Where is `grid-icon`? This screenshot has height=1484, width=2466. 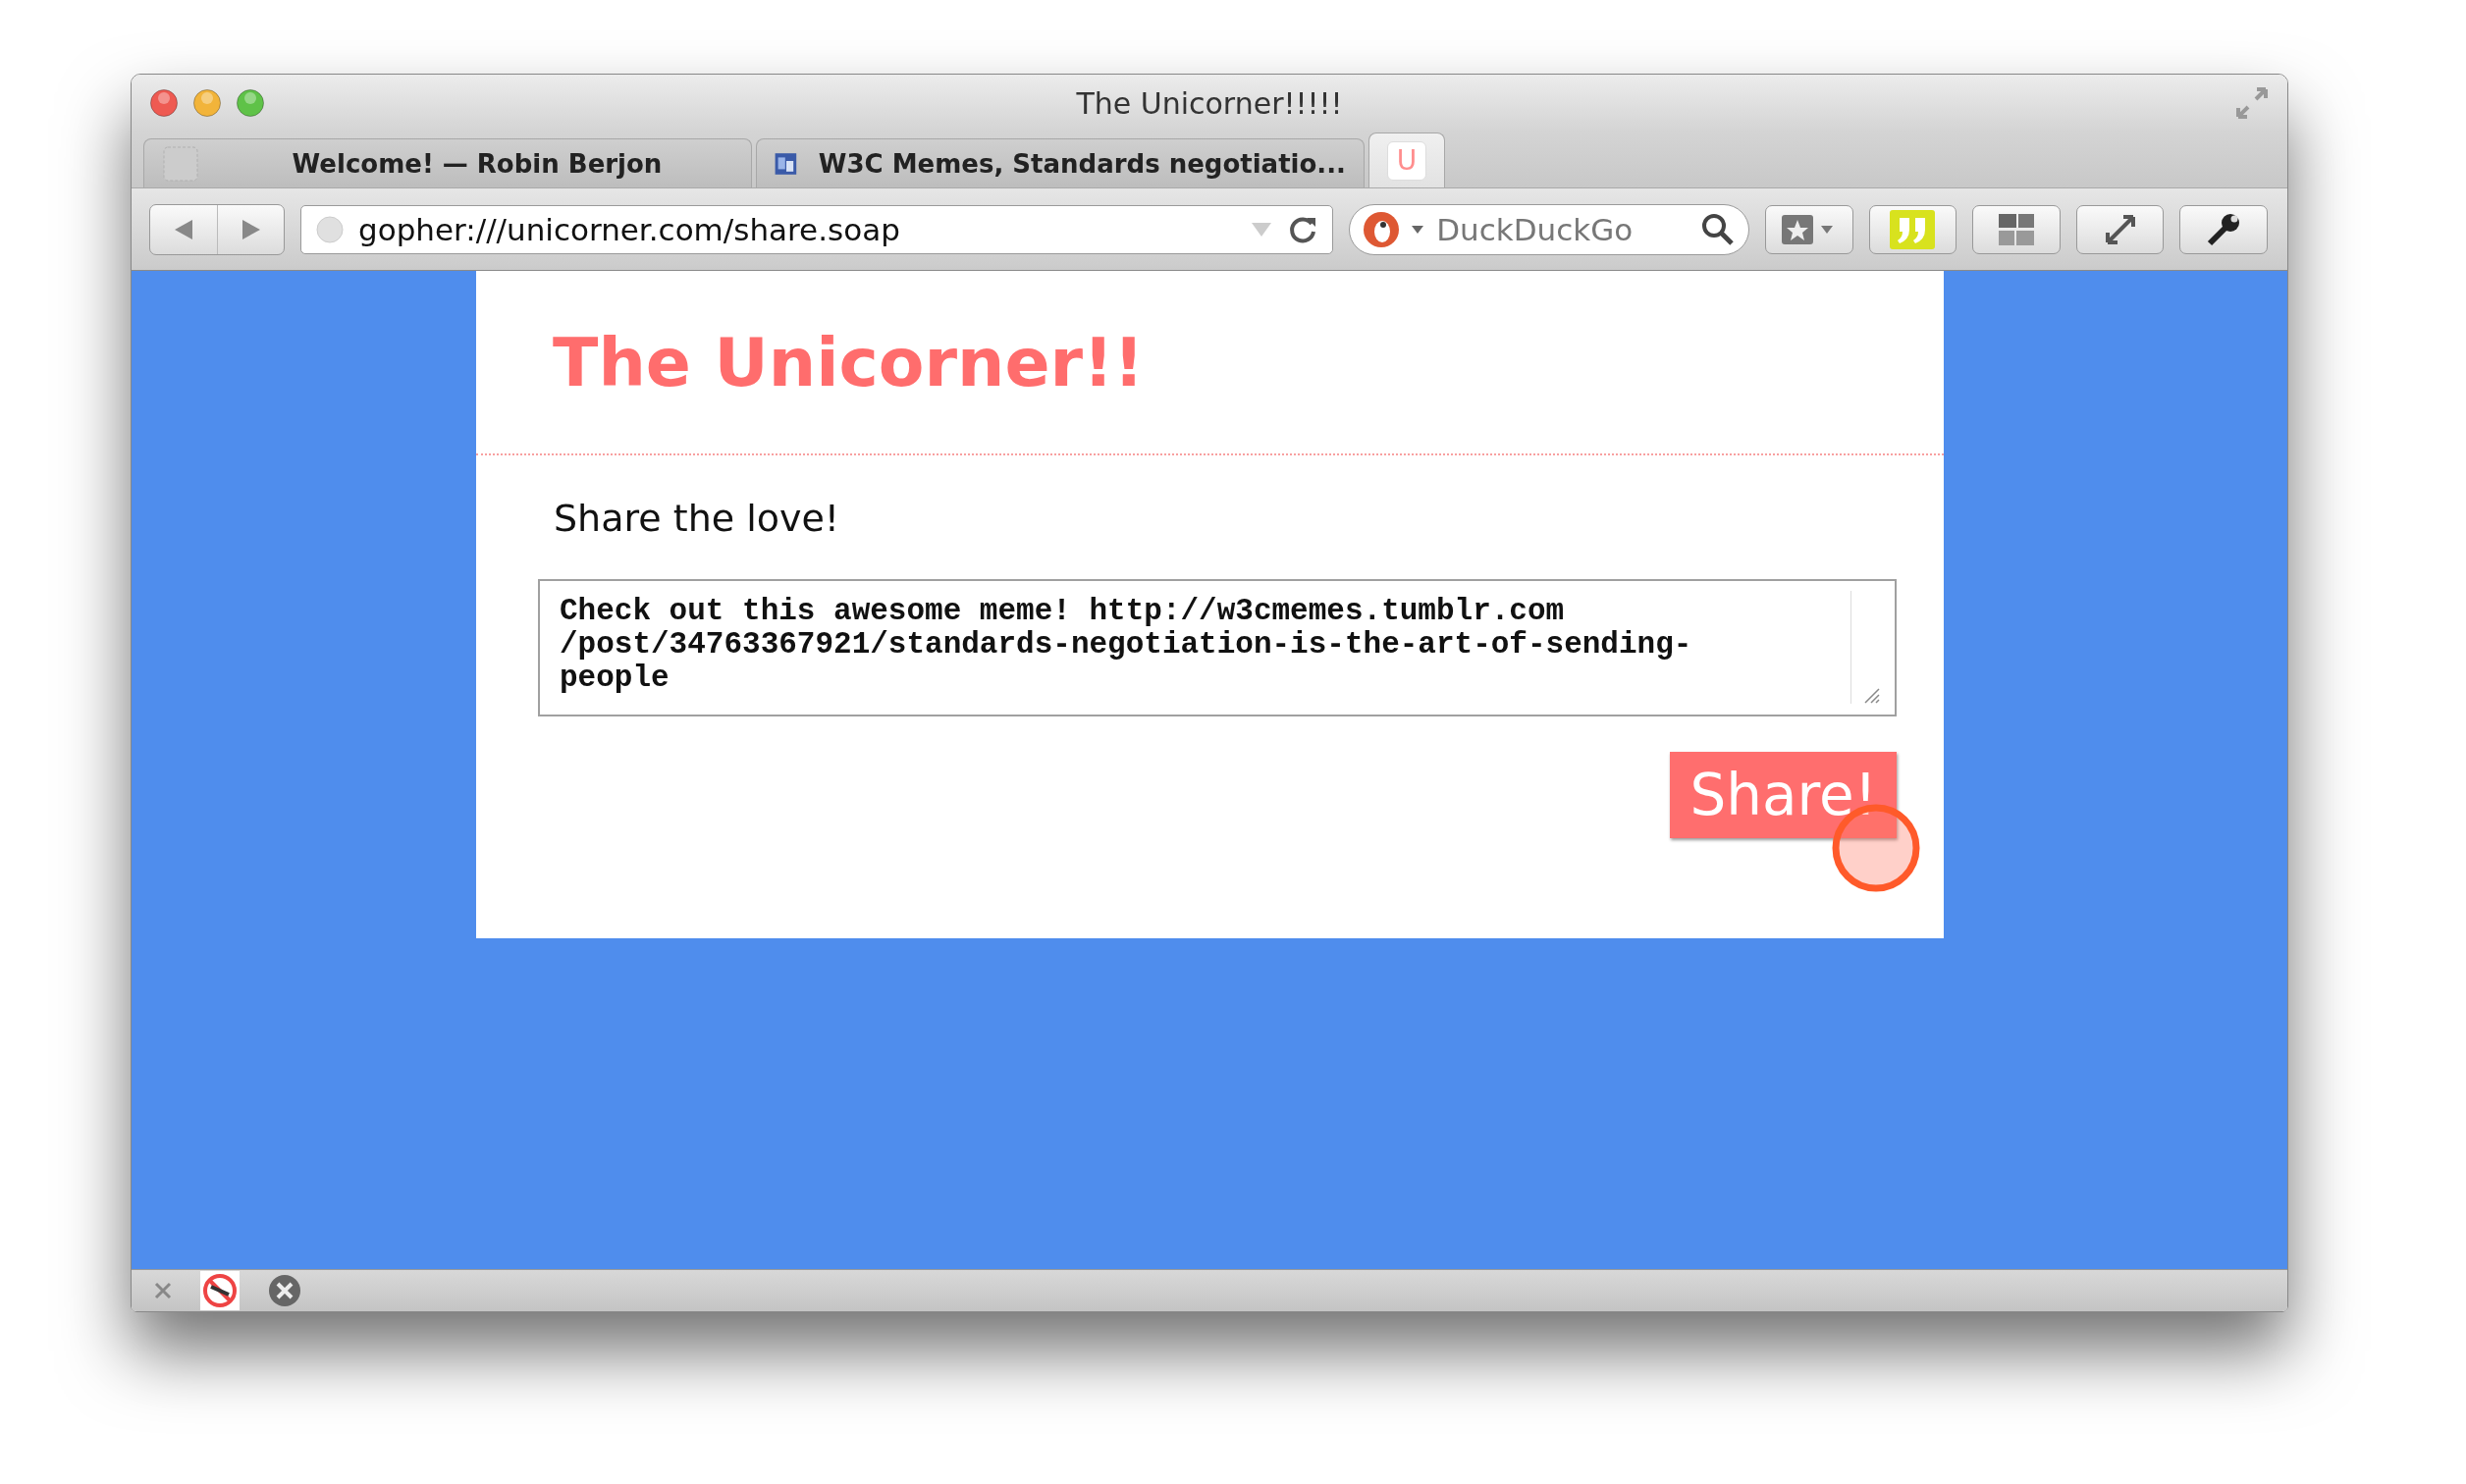
grid-icon is located at coordinates (2016, 229).